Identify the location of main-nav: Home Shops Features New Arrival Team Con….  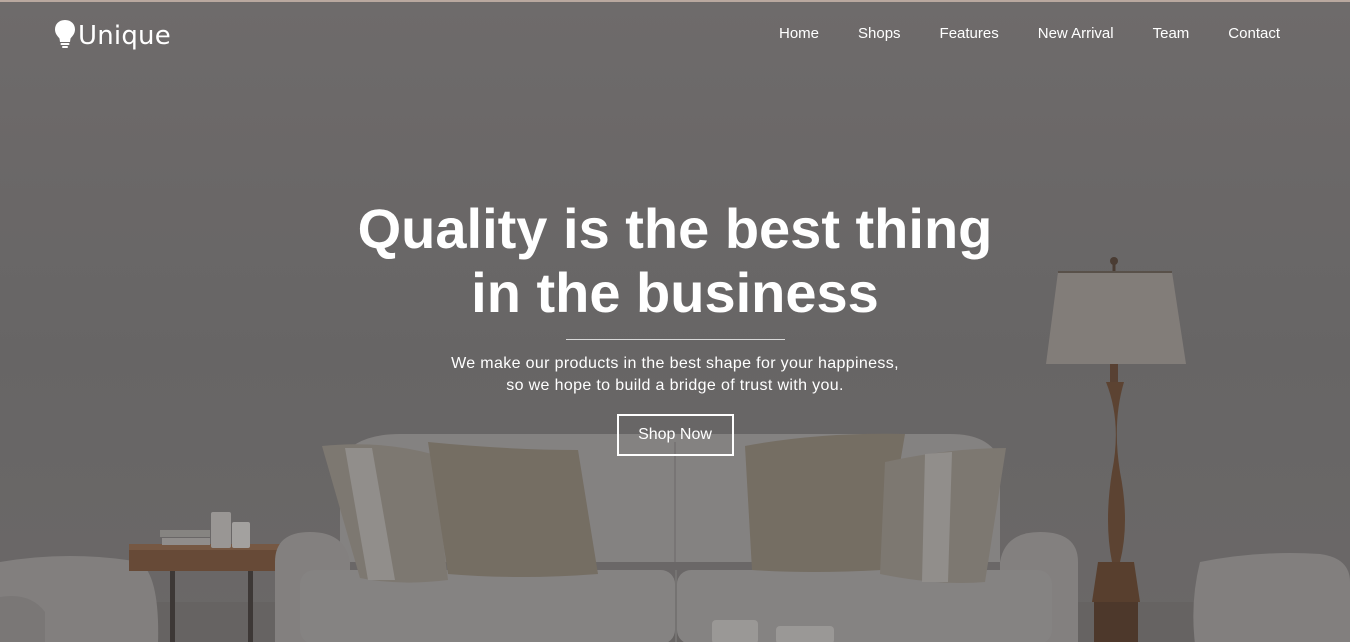
(1010, 34).